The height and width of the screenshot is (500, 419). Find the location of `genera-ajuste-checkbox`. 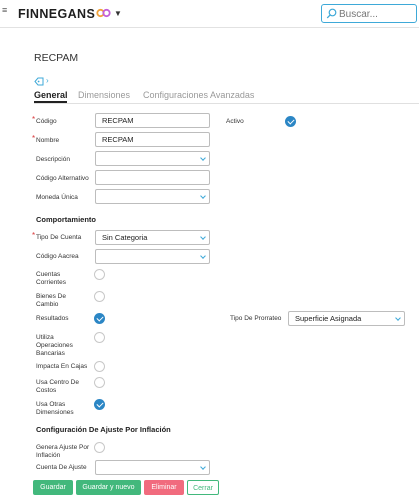

genera-ajuste-checkbox is located at coordinates (99, 447).